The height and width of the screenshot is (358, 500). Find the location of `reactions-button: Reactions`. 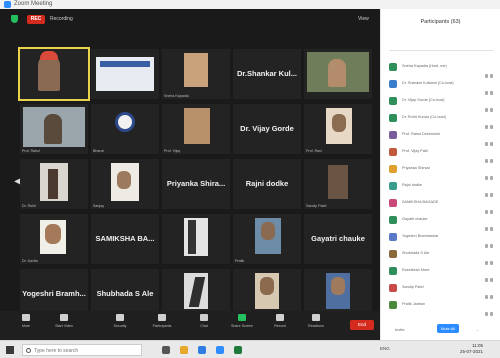

reactions-button: Reactions is located at coordinates (316, 321).